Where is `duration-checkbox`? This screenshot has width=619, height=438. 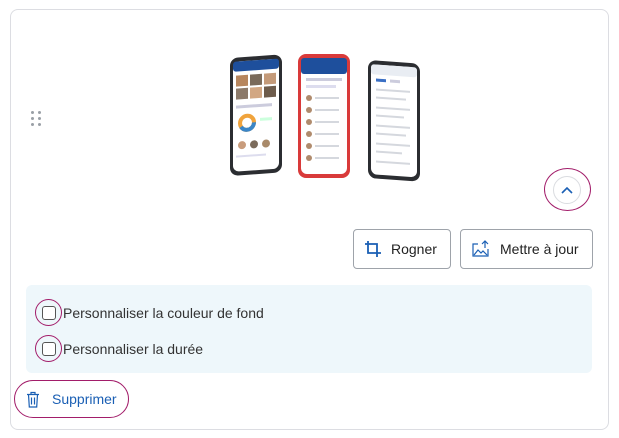
duration-checkbox is located at coordinates (48, 348).